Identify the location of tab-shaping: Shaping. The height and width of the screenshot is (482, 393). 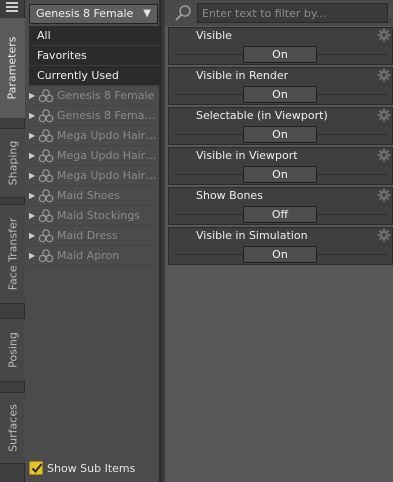
(12, 163).